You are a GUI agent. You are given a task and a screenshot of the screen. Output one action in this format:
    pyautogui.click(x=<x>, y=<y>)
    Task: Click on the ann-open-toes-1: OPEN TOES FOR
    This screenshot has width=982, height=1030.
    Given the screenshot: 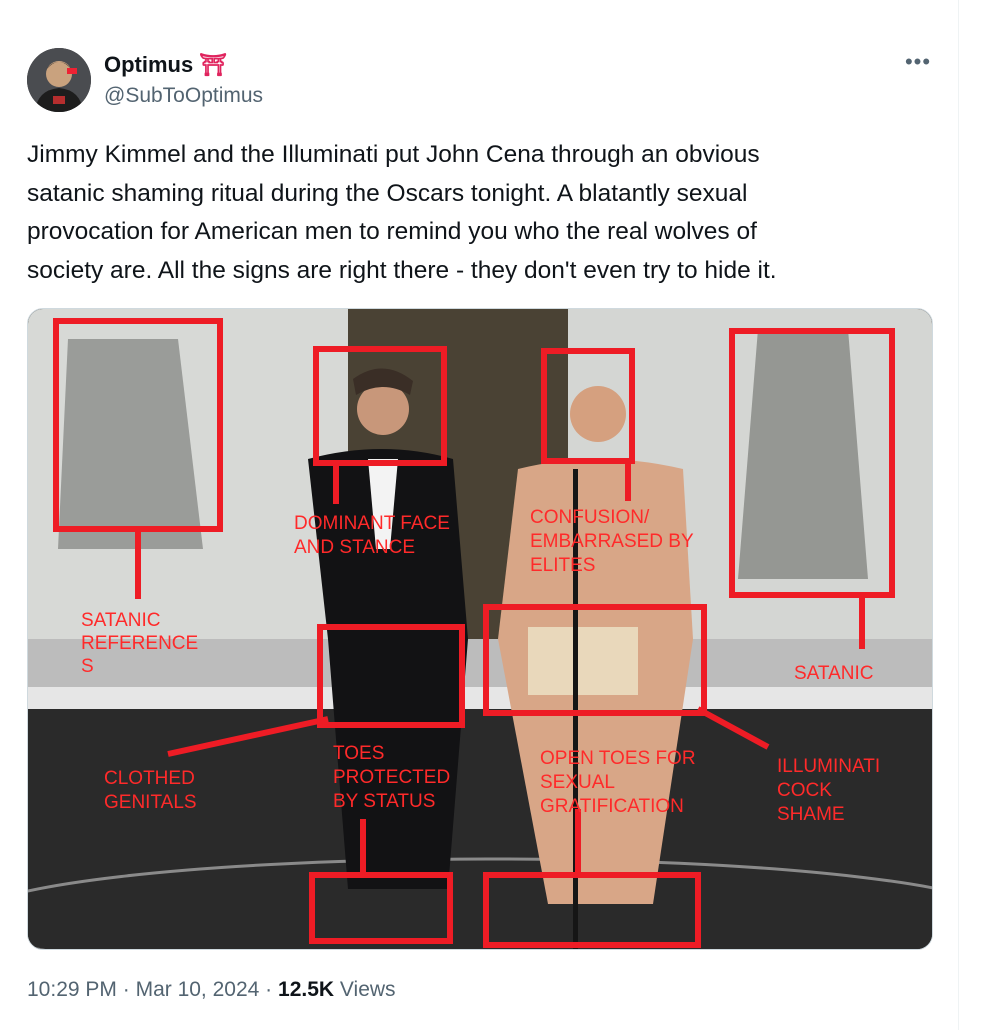 What is the action you would take?
    pyautogui.click(x=618, y=758)
    